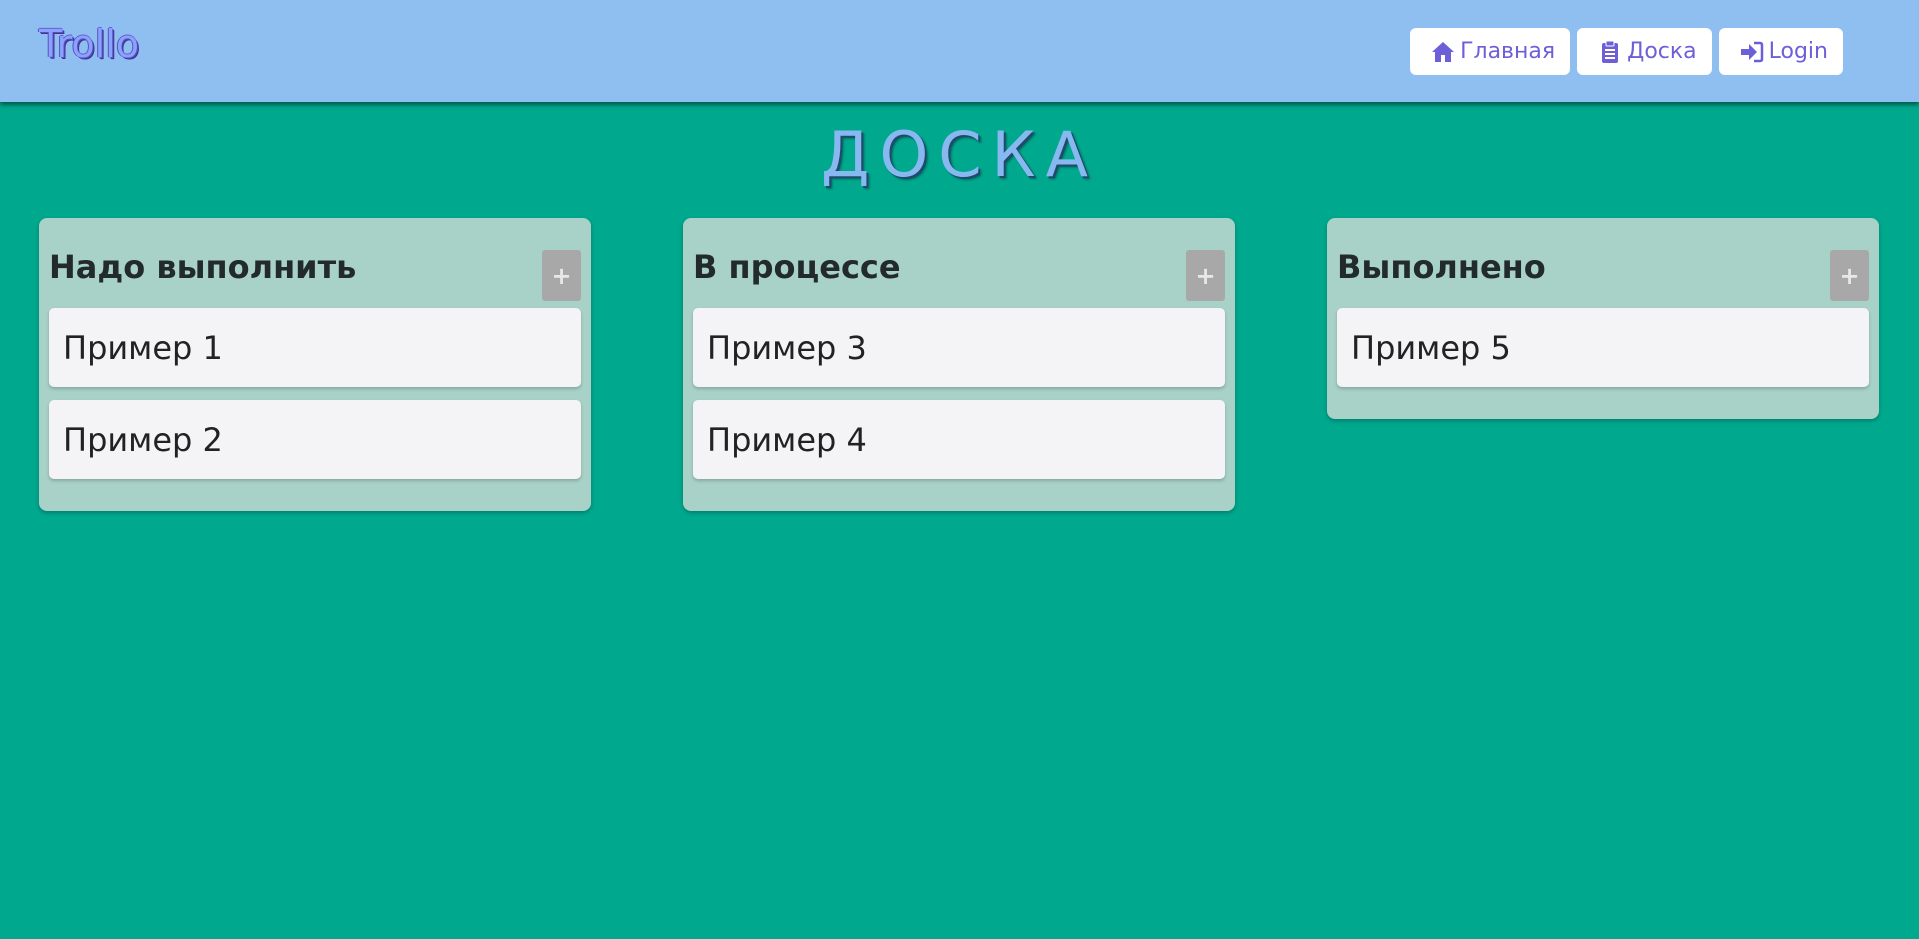  I want to click on nav-board-label: Доска, so click(1662, 51).